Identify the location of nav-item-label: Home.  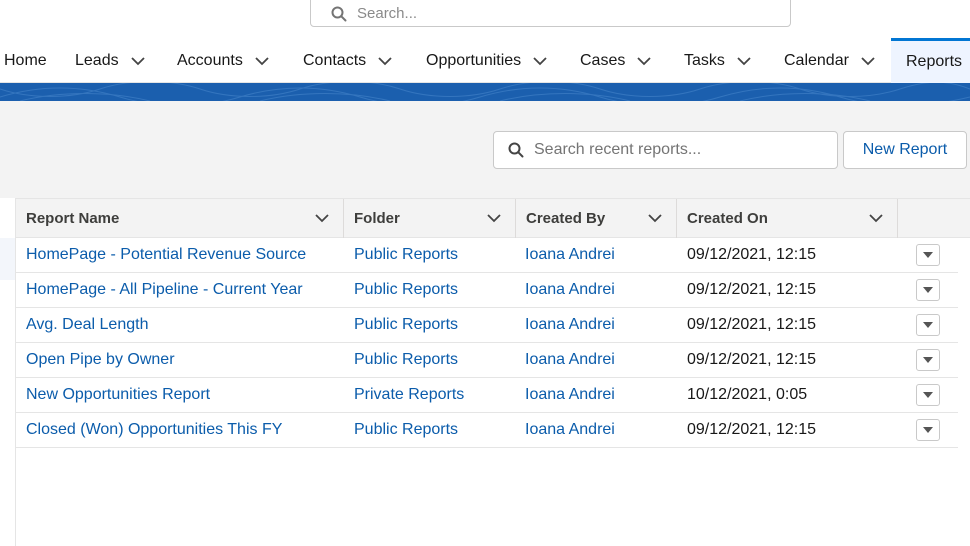
(25, 60).